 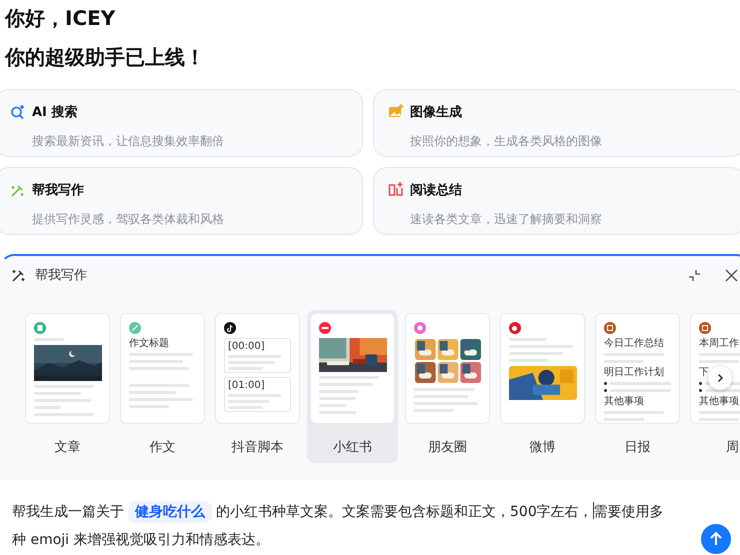 What do you see at coordinates (719, 343) in the screenshot?
I see `preview-text: 本周工作` at bounding box center [719, 343].